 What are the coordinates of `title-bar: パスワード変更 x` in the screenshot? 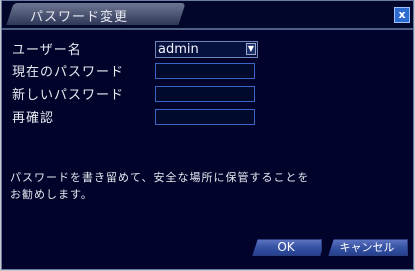 It's located at (207, 14).